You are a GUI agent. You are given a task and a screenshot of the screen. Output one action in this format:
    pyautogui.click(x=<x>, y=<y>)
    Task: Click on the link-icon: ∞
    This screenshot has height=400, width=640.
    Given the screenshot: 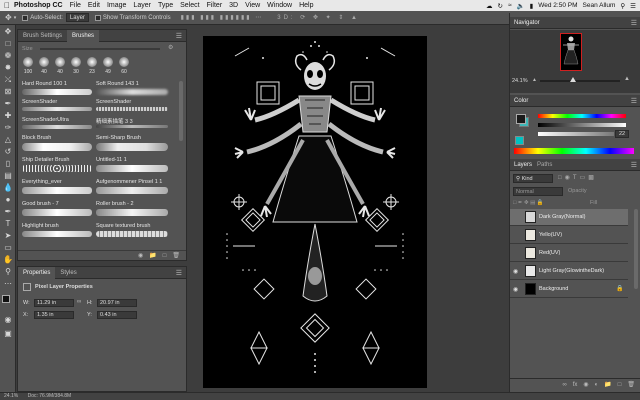 What is the action you would take?
    pyautogui.click(x=79, y=302)
    